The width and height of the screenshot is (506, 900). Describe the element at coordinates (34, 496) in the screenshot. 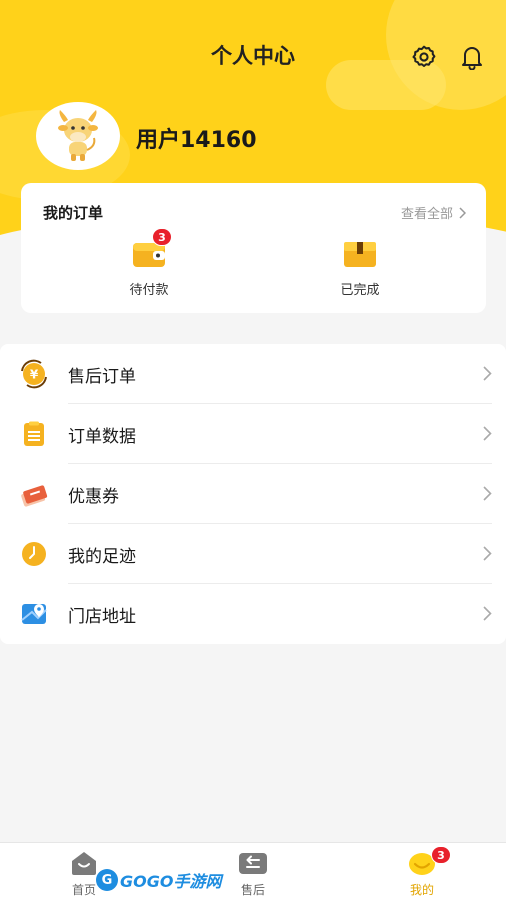

I see `coupon-icon` at that location.